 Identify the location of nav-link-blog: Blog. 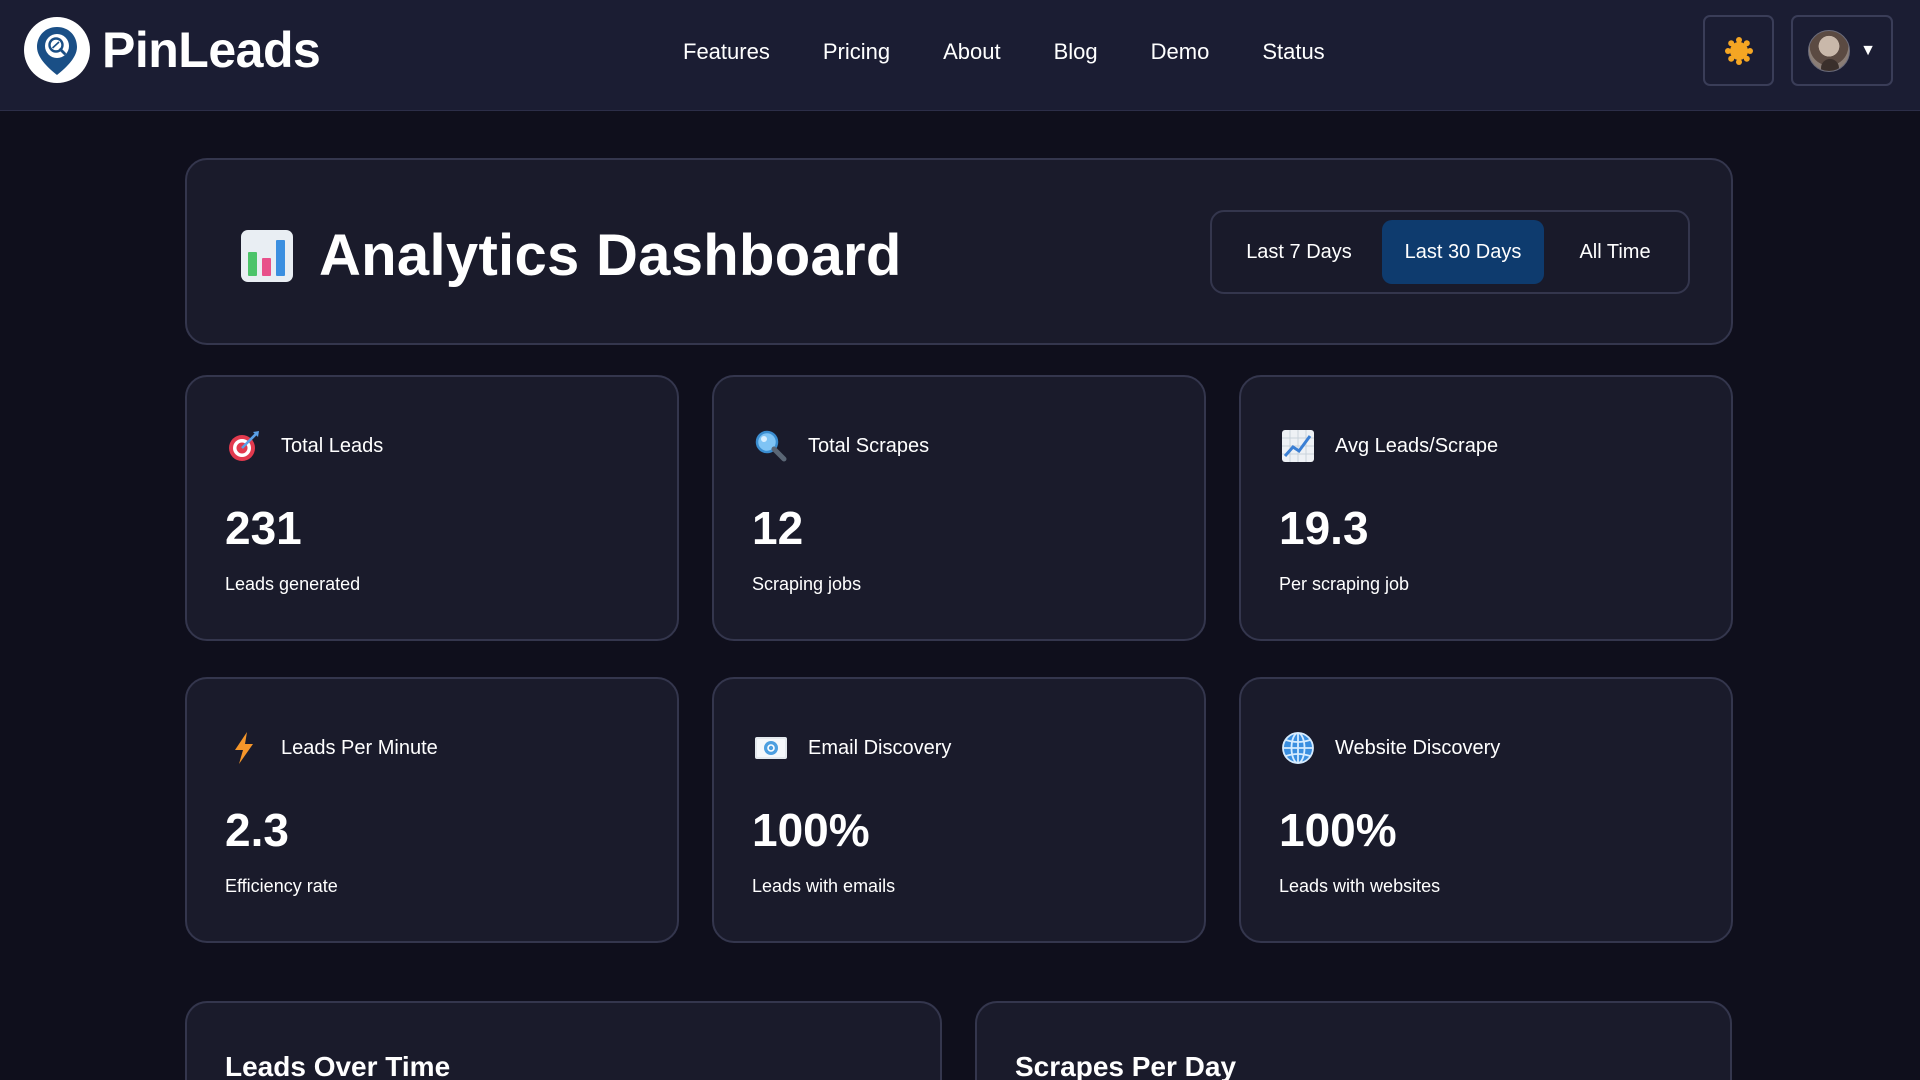
(1076, 52).